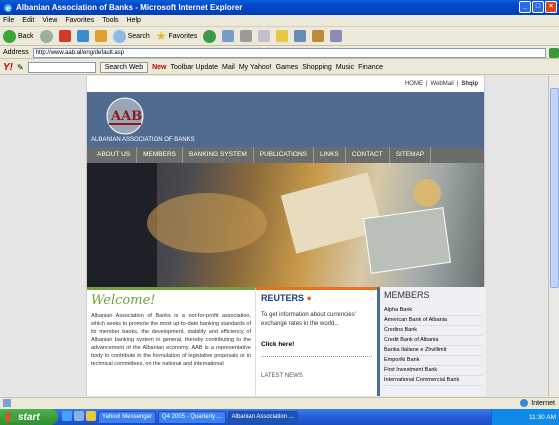  What do you see at coordinates (123, 300) in the screenshot?
I see `welcome-title: Welcome!` at bounding box center [123, 300].